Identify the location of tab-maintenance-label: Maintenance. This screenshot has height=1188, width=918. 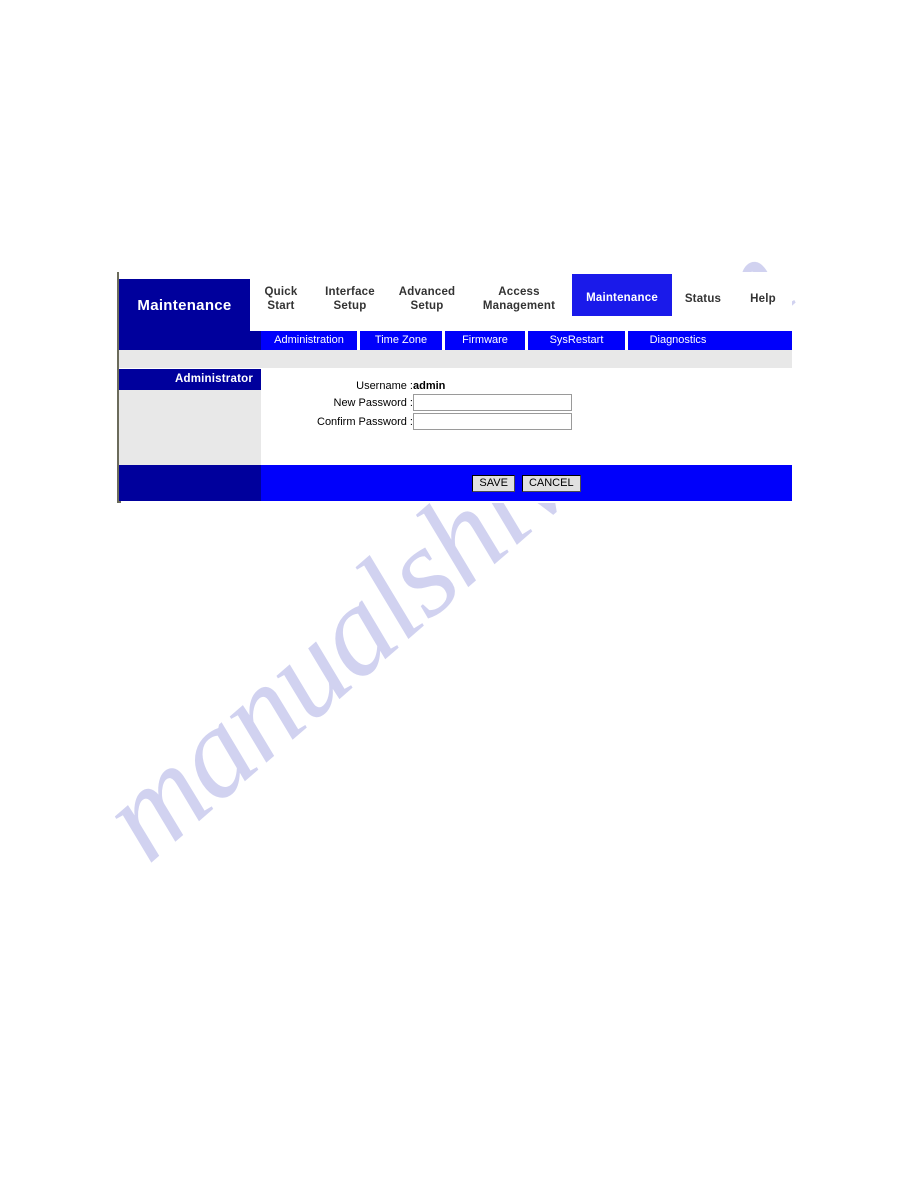
(622, 297).